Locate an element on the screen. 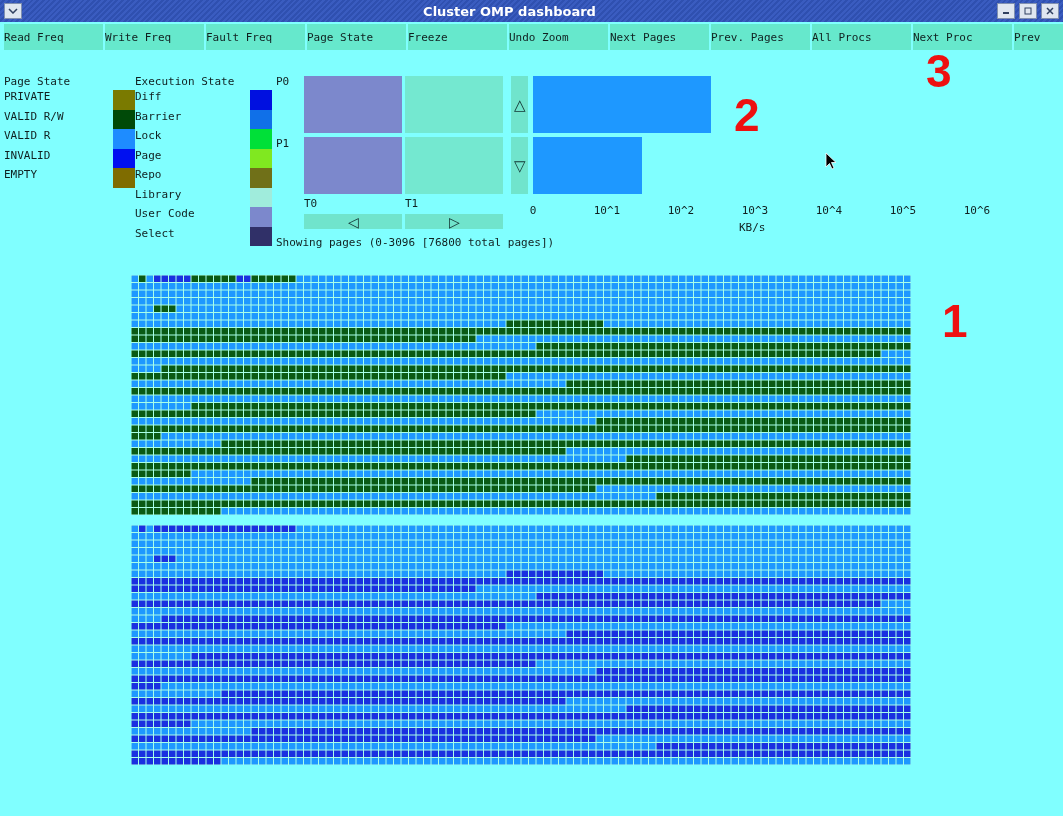 Image resolution: width=1063 pixels, height=816 pixels. annotation-number: 2 is located at coordinates (747, 115).